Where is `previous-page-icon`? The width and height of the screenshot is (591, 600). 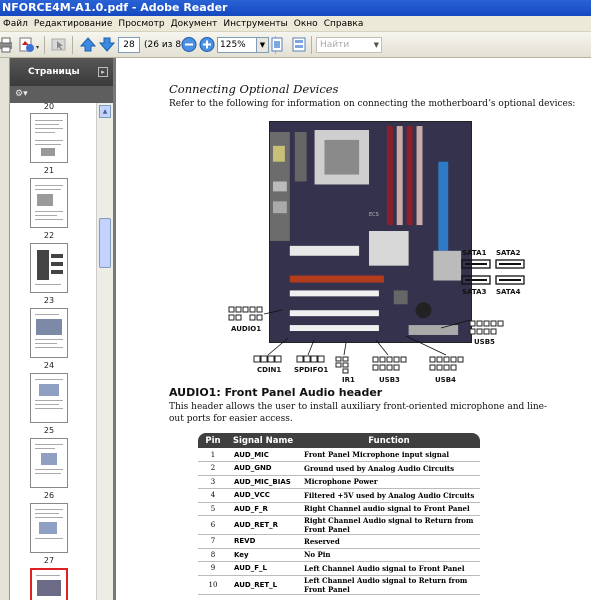
previous-page-icon is located at coordinates (88, 44).